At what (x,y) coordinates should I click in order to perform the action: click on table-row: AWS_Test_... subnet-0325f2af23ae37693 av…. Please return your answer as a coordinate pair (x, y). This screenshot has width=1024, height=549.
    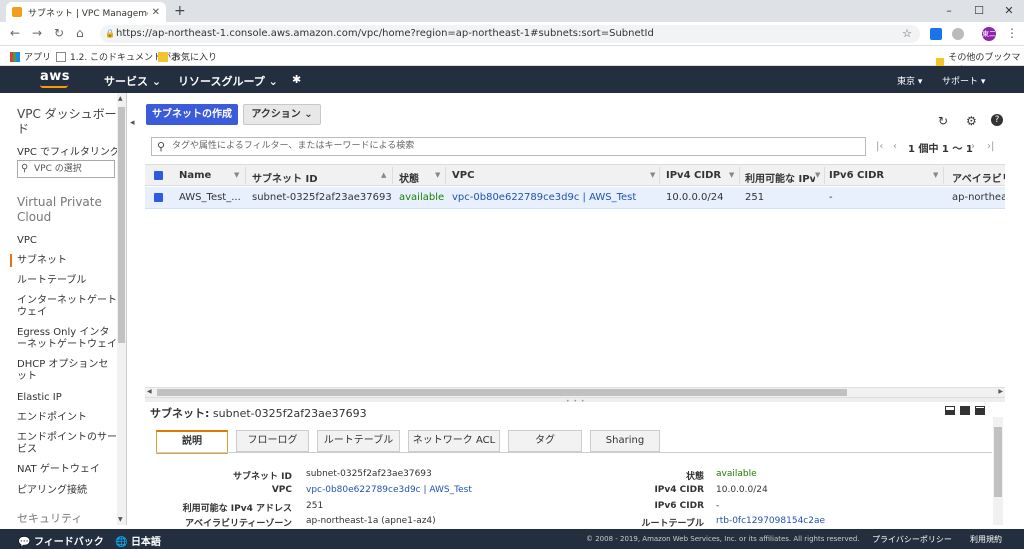
    Looking at the image, I should click on (575, 198).